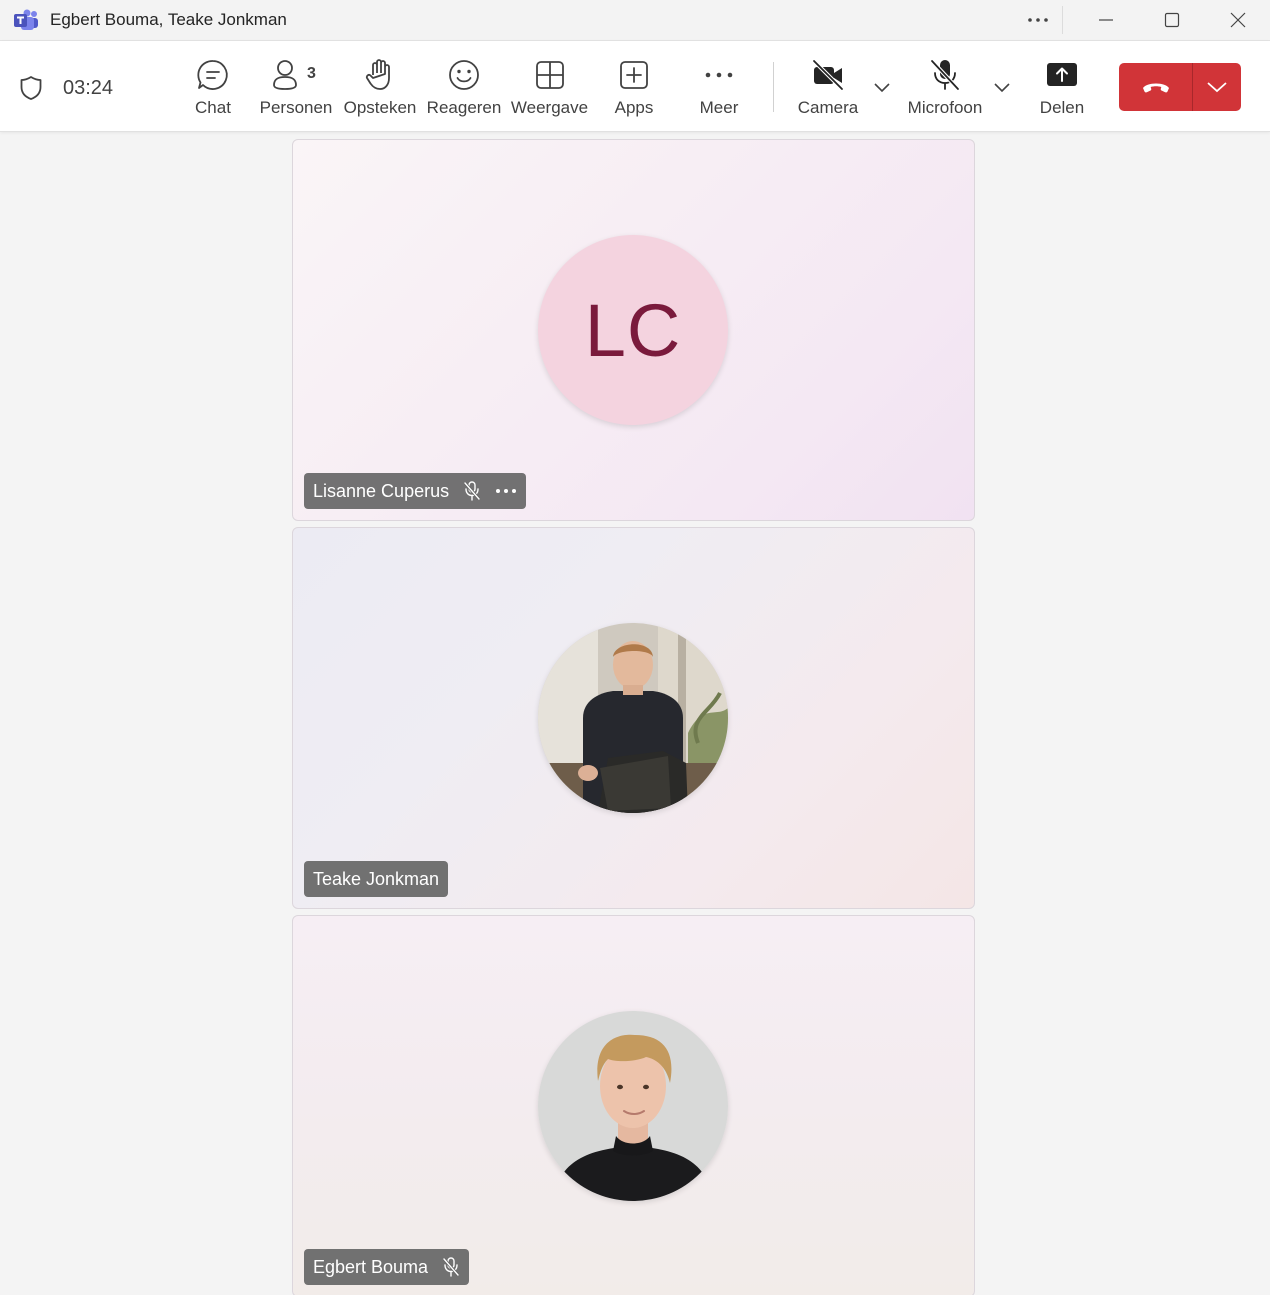  Describe the element at coordinates (371, 1266) in the screenshot. I see `participant-name: Egbert Bouma` at that location.